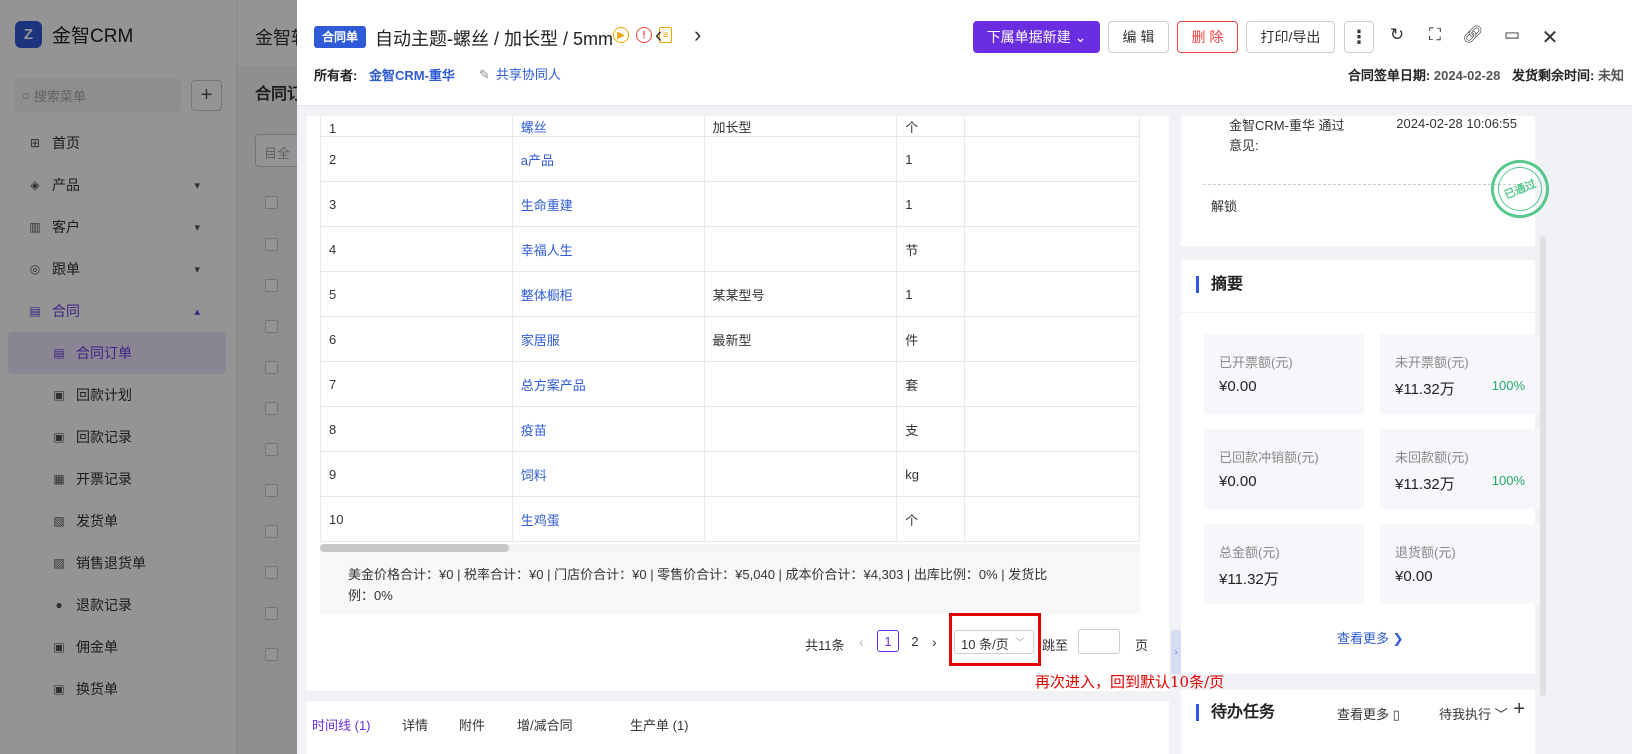 The width and height of the screenshot is (1632, 754). Describe the element at coordinates (1130, 682) in the screenshot. I see `annotation-text: 再次进入，回到默认10条/页` at that location.